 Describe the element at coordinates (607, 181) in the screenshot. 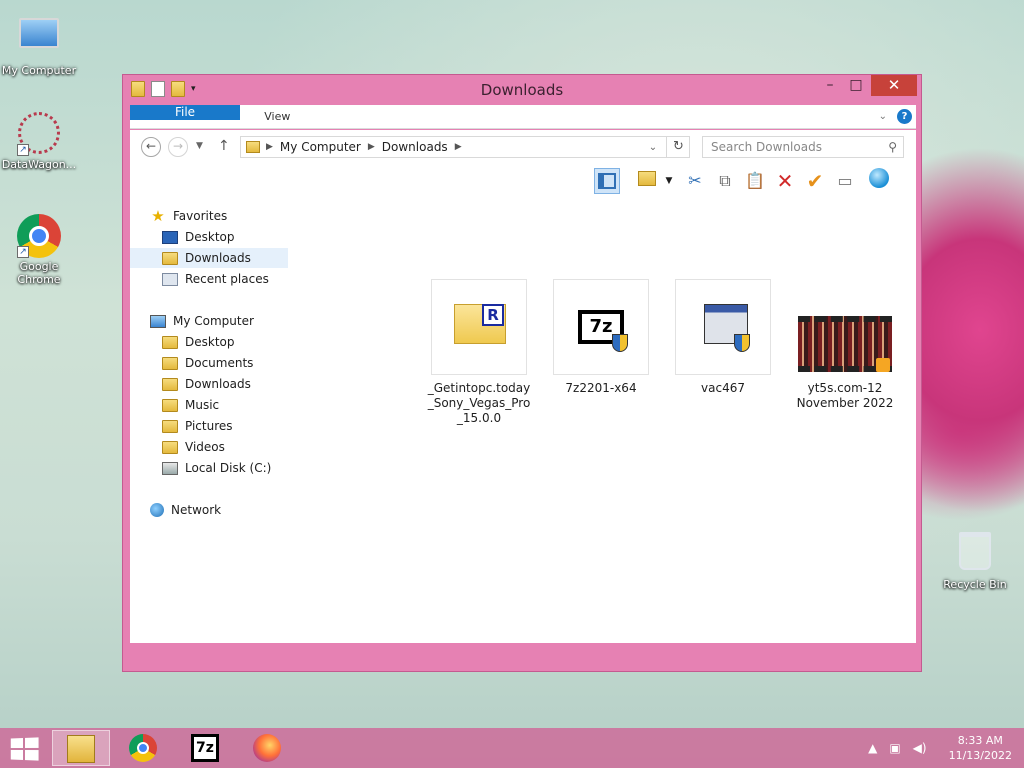

I see `preview-pane-button` at that location.